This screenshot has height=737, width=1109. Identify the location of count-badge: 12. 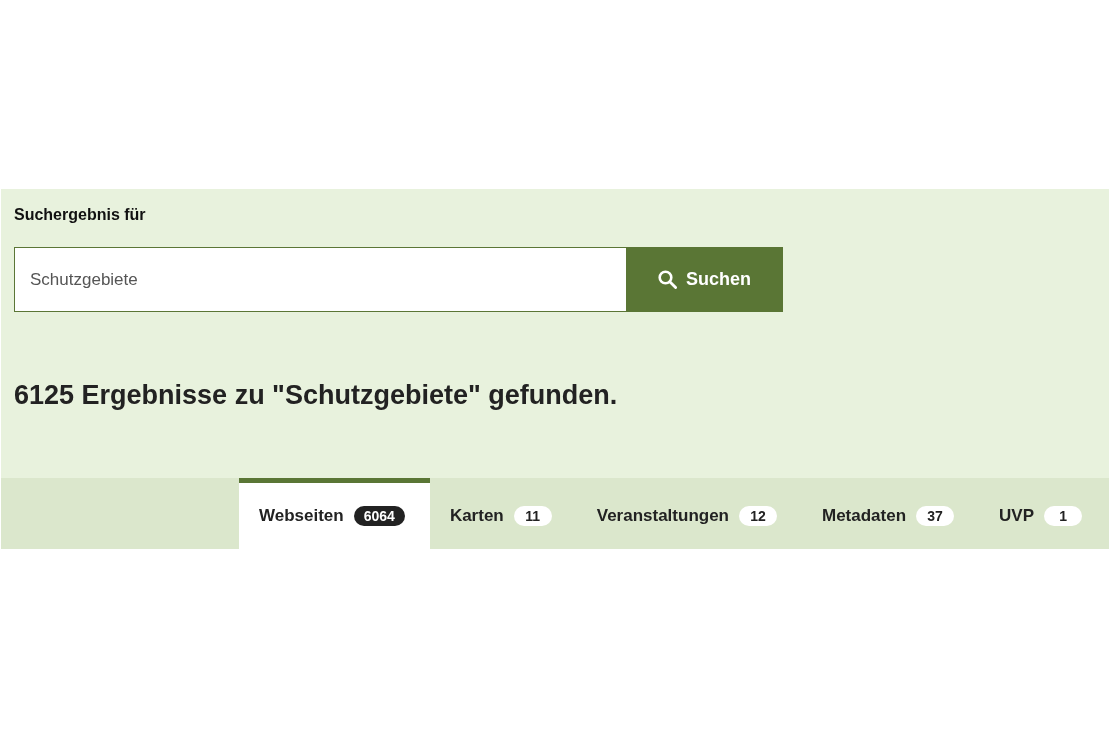
(758, 516).